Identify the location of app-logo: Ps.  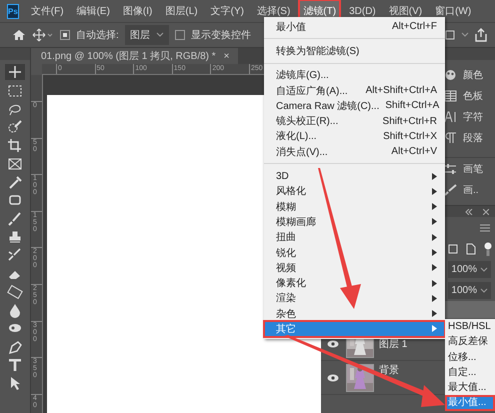
(13, 11).